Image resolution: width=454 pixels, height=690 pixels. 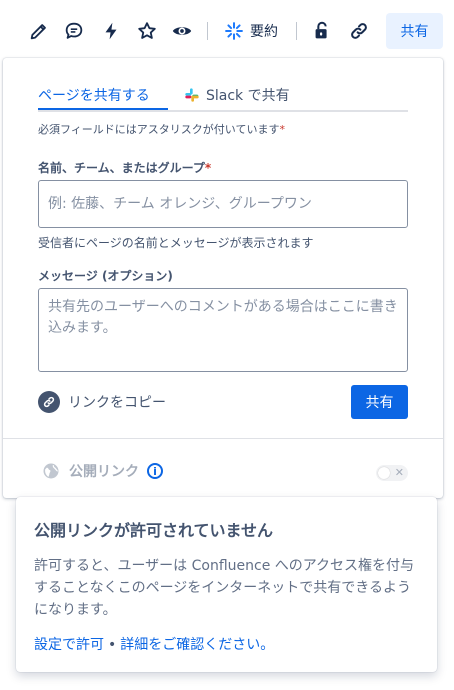 What do you see at coordinates (117, 403) in the screenshot?
I see `copy-link-label: リンクをコピー` at bounding box center [117, 403].